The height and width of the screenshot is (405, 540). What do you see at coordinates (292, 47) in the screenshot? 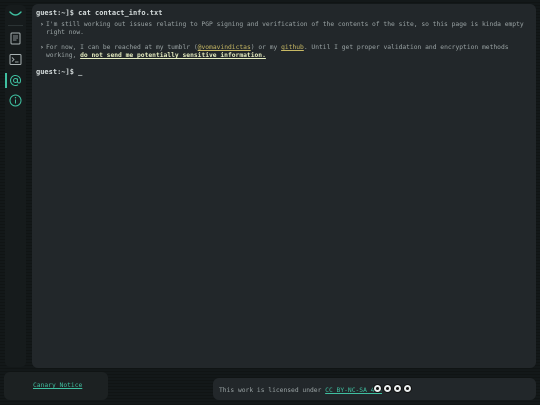
I see `github-link: github` at bounding box center [292, 47].